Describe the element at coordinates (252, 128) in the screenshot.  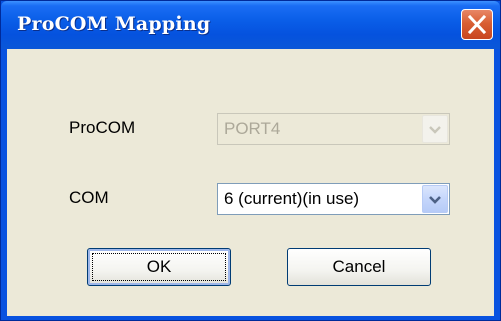
I see `procom-select-value: PORT4` at that location.